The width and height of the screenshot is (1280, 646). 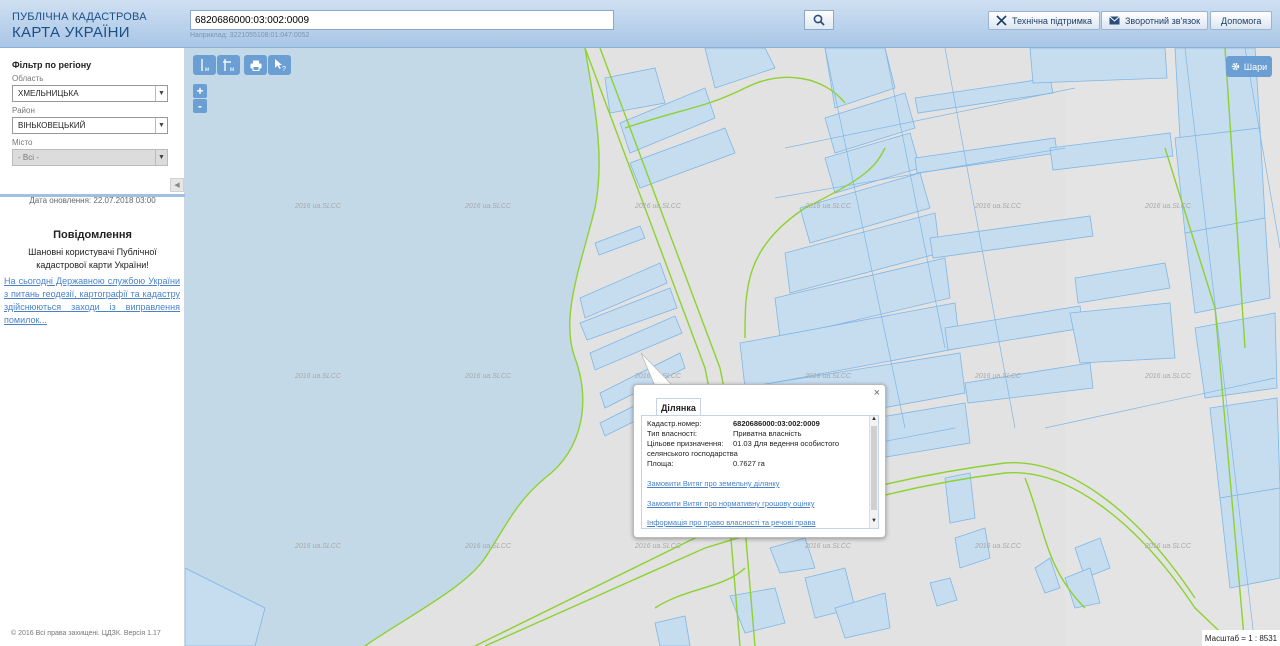 What do you see at coordinates (177, 185) in the screenshot?
I see `collapse-sidebar-button: ◀` at bounding box center [177, 185].